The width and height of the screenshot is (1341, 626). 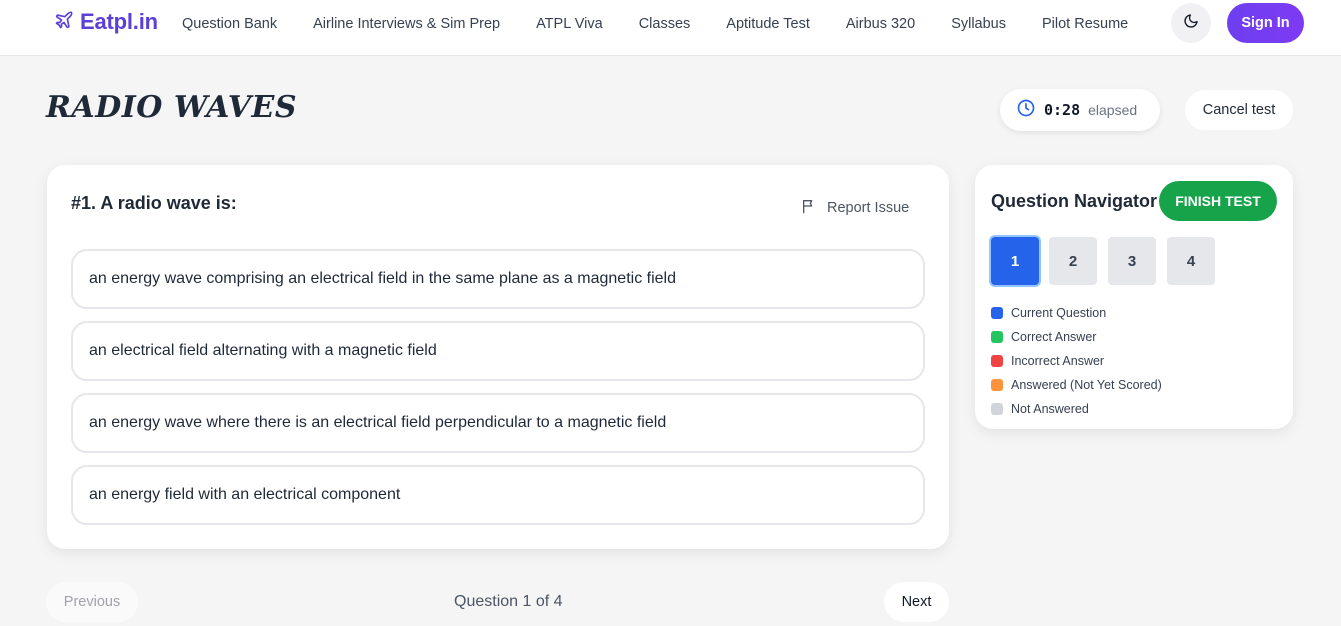 What do you see at coordinates (154, 203) in the screenshot?
I see `question-text: #1. A radio wave is:` at bounding box center [154, 203].